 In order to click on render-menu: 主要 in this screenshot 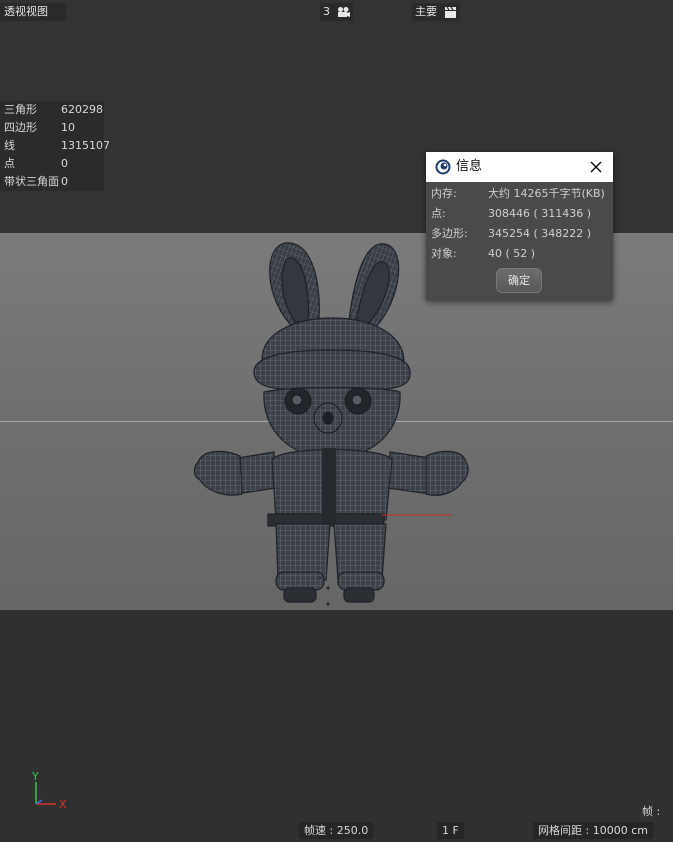, I will do `click(436, 12)`.